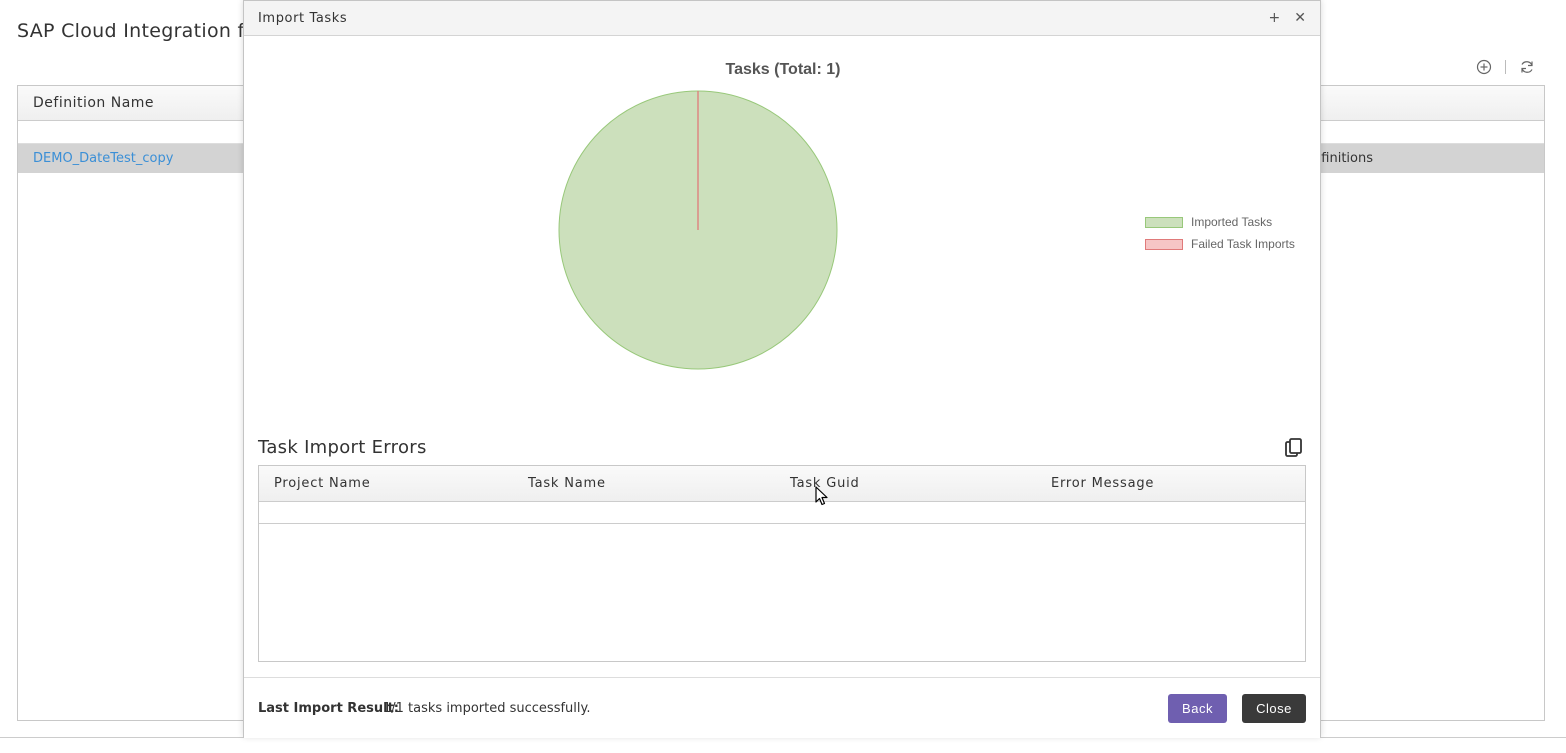  What do you see at coordinates (95, 158) in the screenshot?
I see `definition-link: DEMO_DateTest_copy` at bounding box center [95, 158].